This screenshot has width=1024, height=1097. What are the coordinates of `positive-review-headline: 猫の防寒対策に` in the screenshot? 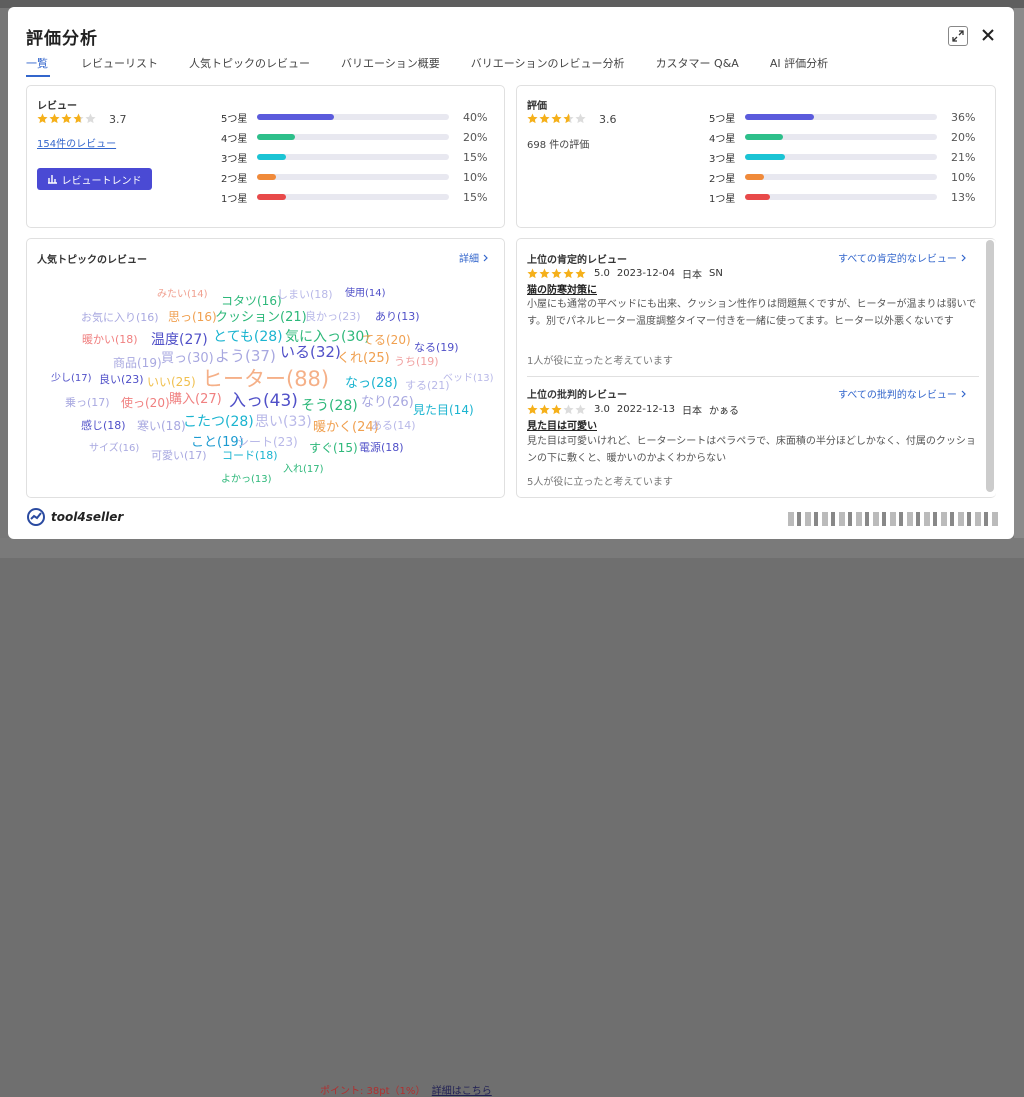 It's located at (562, 288).